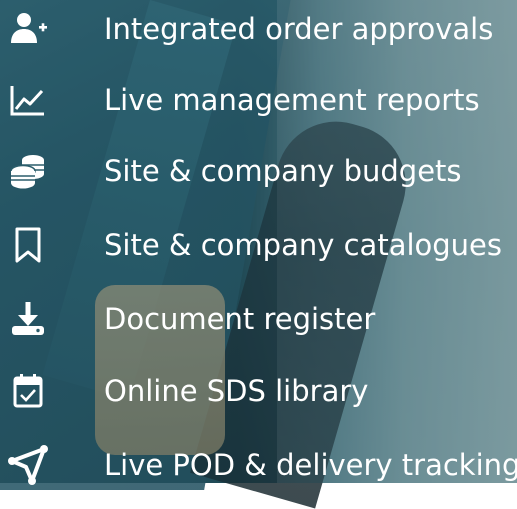 This screenshot has height=509, width=517. I want to click on download-icon, so click(28, 319).